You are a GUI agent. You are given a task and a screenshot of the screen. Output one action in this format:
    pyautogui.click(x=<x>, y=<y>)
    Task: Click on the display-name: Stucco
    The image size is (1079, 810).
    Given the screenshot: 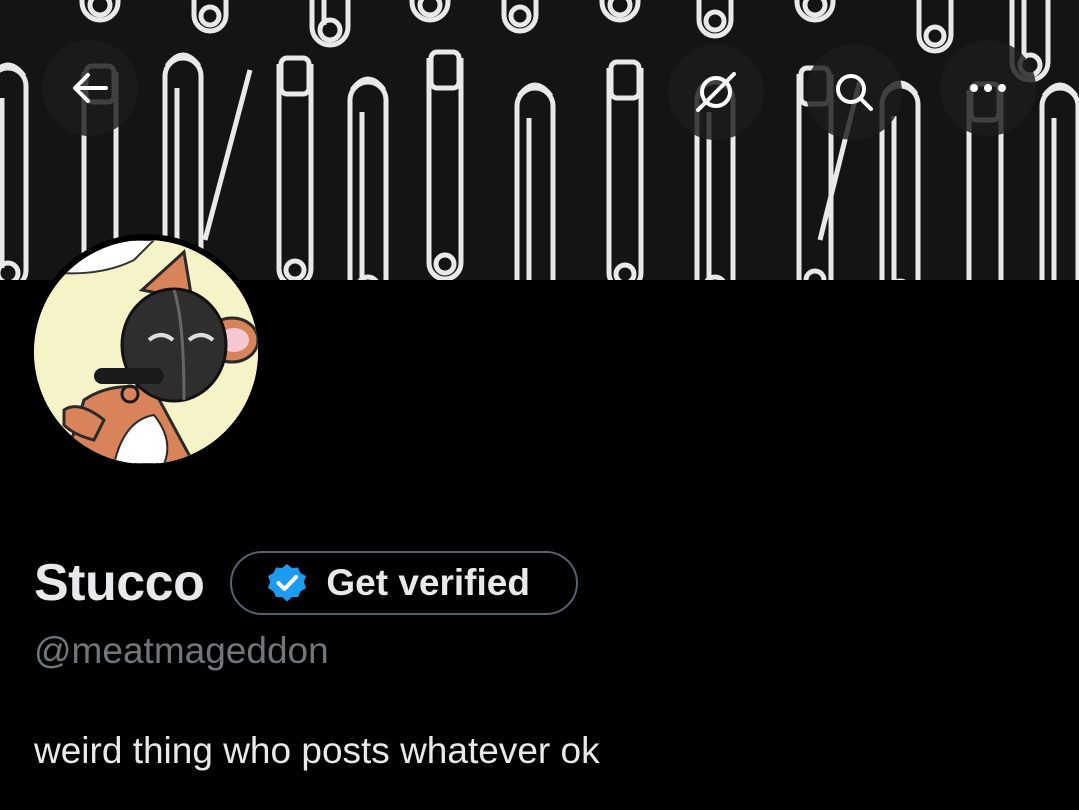 What is the action you would take?
    pyautogui.click(x=119, y=583)
    